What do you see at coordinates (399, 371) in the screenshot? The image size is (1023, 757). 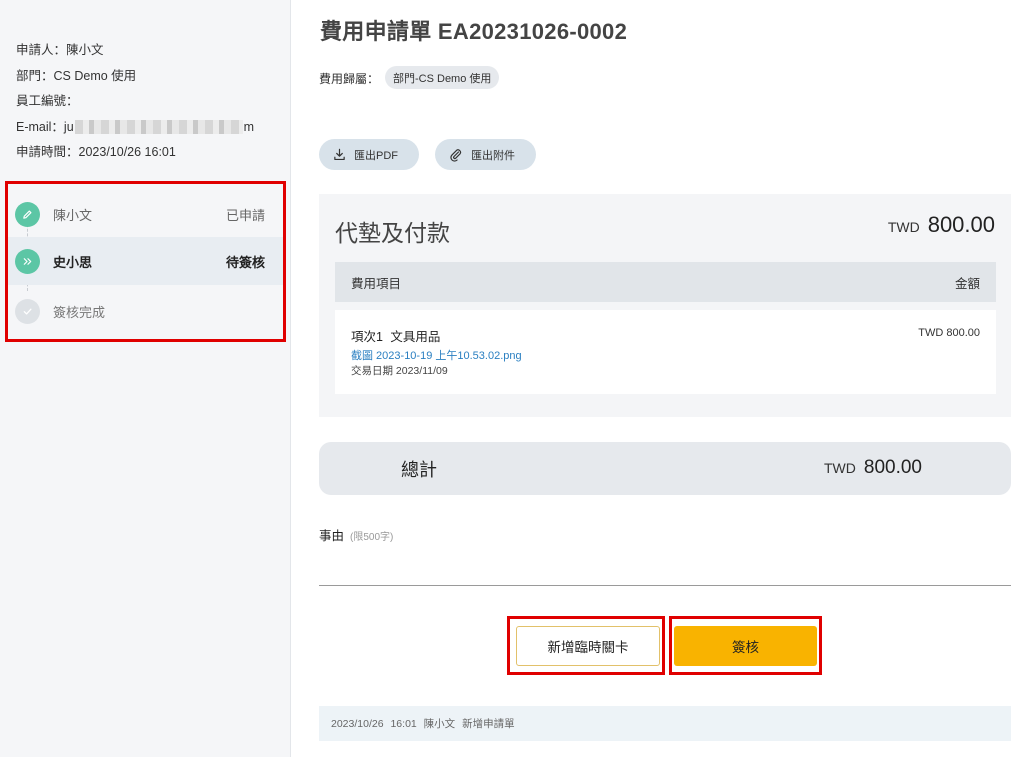 I see `transaction-date: 交易日期 2023/11/09` at bounding box center [399, 371].